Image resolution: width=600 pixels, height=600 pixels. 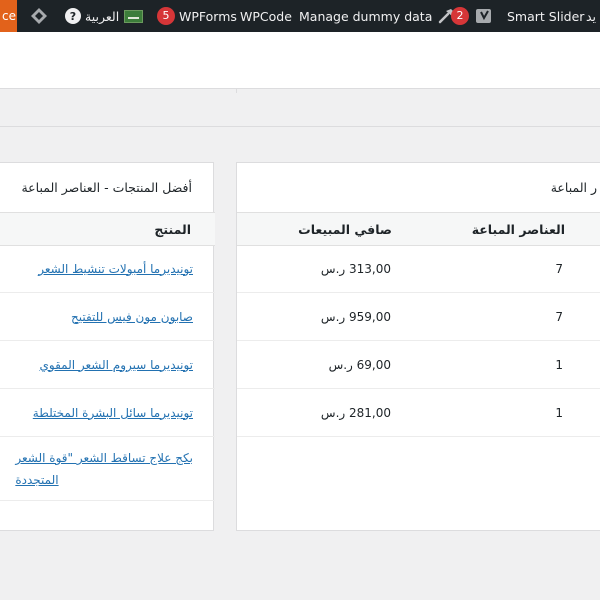 I want to click on column-items-sold: العناصر المباعة, so click(x=518, y=229).